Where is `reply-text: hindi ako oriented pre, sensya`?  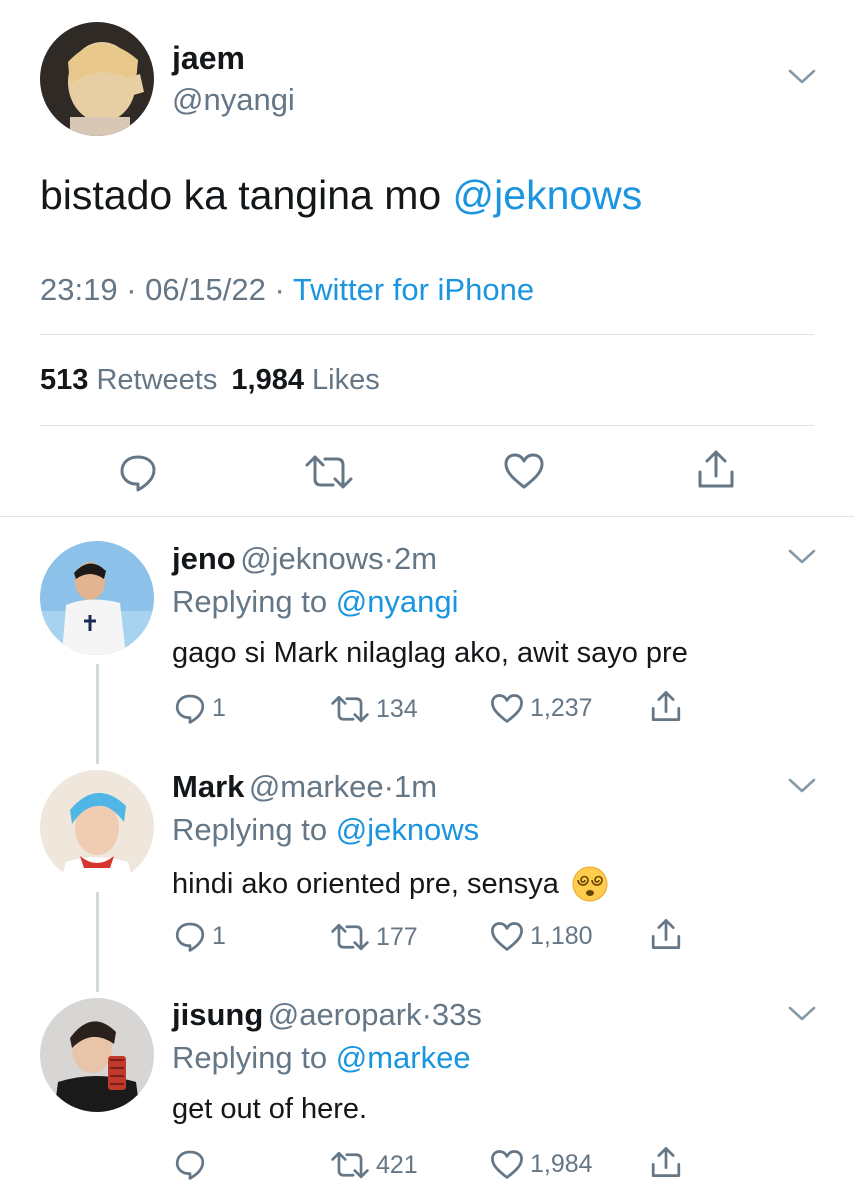 reply-text: hindi ako oriented pre, sensya is located at coordinates (365, 883).